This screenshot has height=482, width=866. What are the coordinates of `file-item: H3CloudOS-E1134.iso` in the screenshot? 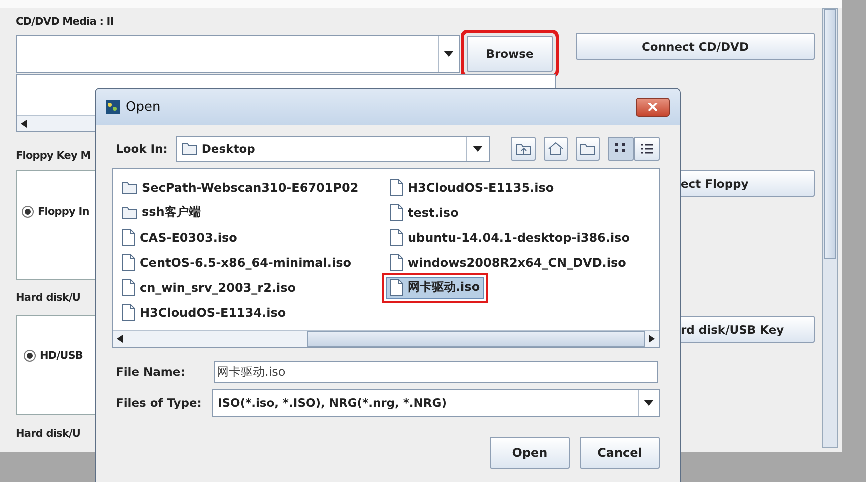 It's located at (204, 313).